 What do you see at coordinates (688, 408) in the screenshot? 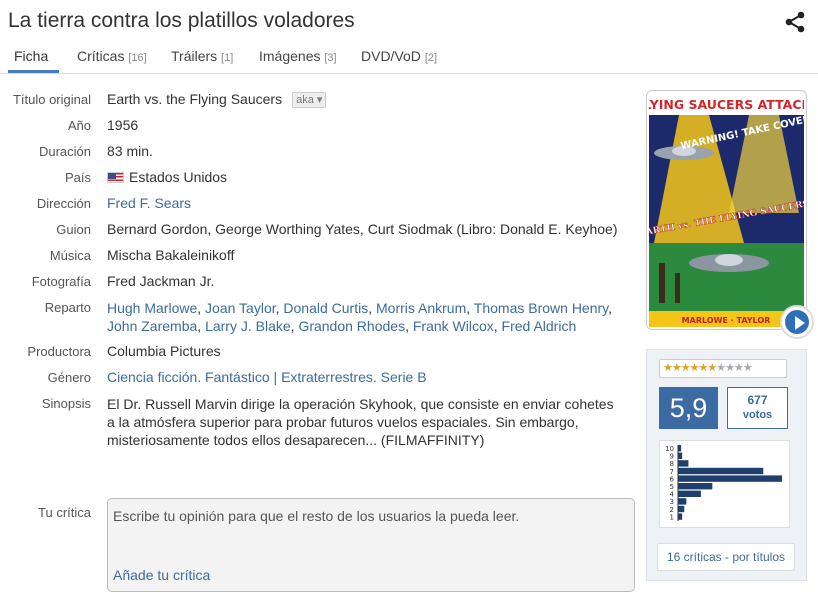
I see `average-rating: 5,9` at bounding box center [688, 408].